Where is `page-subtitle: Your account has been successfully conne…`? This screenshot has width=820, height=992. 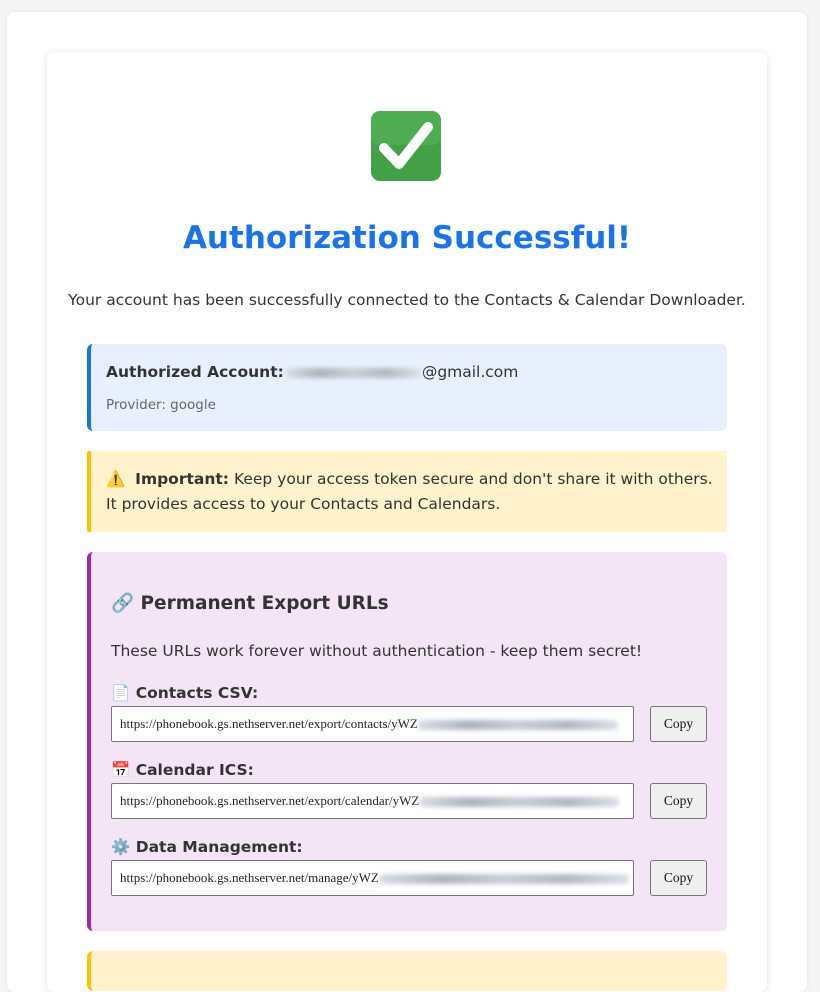 page-subtitle: Your account has been successfully conne… is located at coordinates (407, 300).